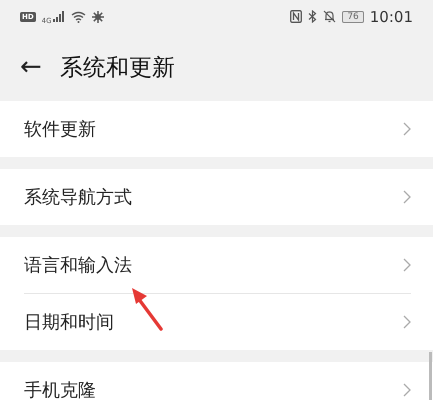 The image size is (433, 400). What do you see at coordinates (296, 16) in the screenshot?
I see `nfc-icon` at bounding box center [296, 16].